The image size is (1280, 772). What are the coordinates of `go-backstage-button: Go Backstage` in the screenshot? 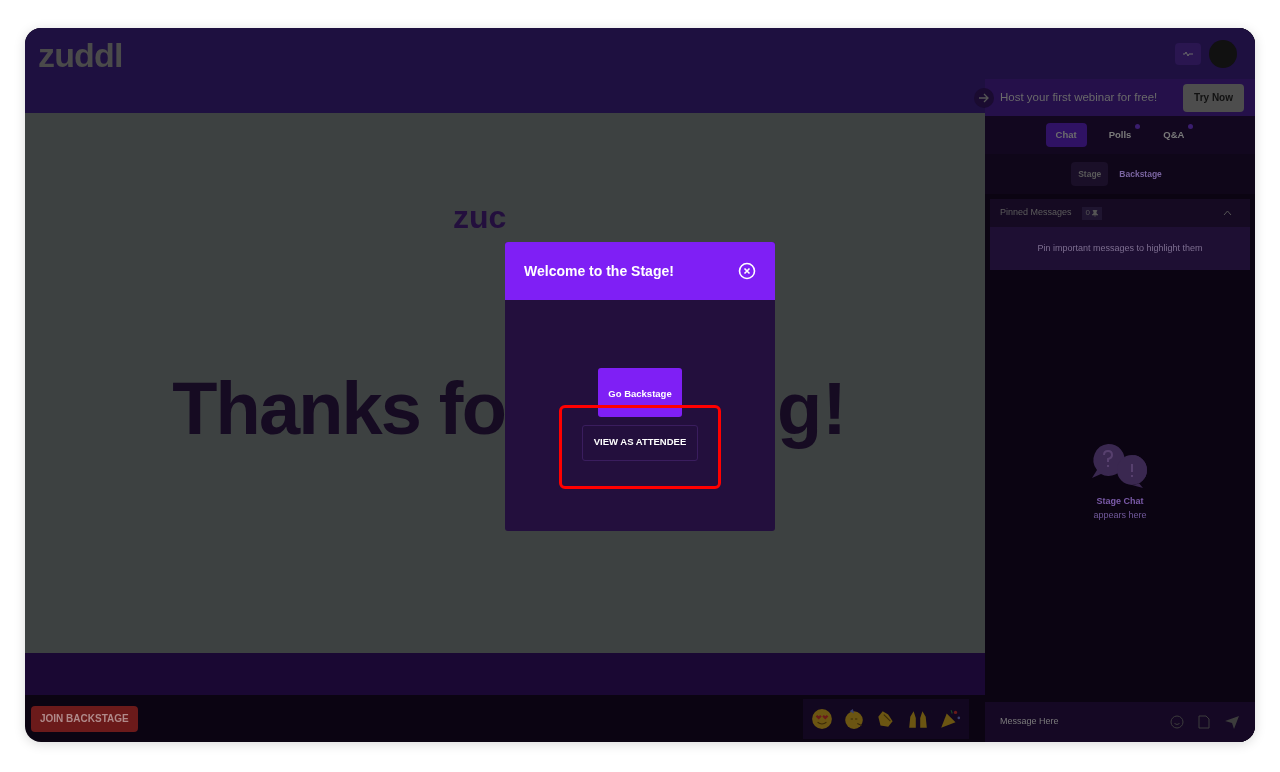 It's located at (640, 392).